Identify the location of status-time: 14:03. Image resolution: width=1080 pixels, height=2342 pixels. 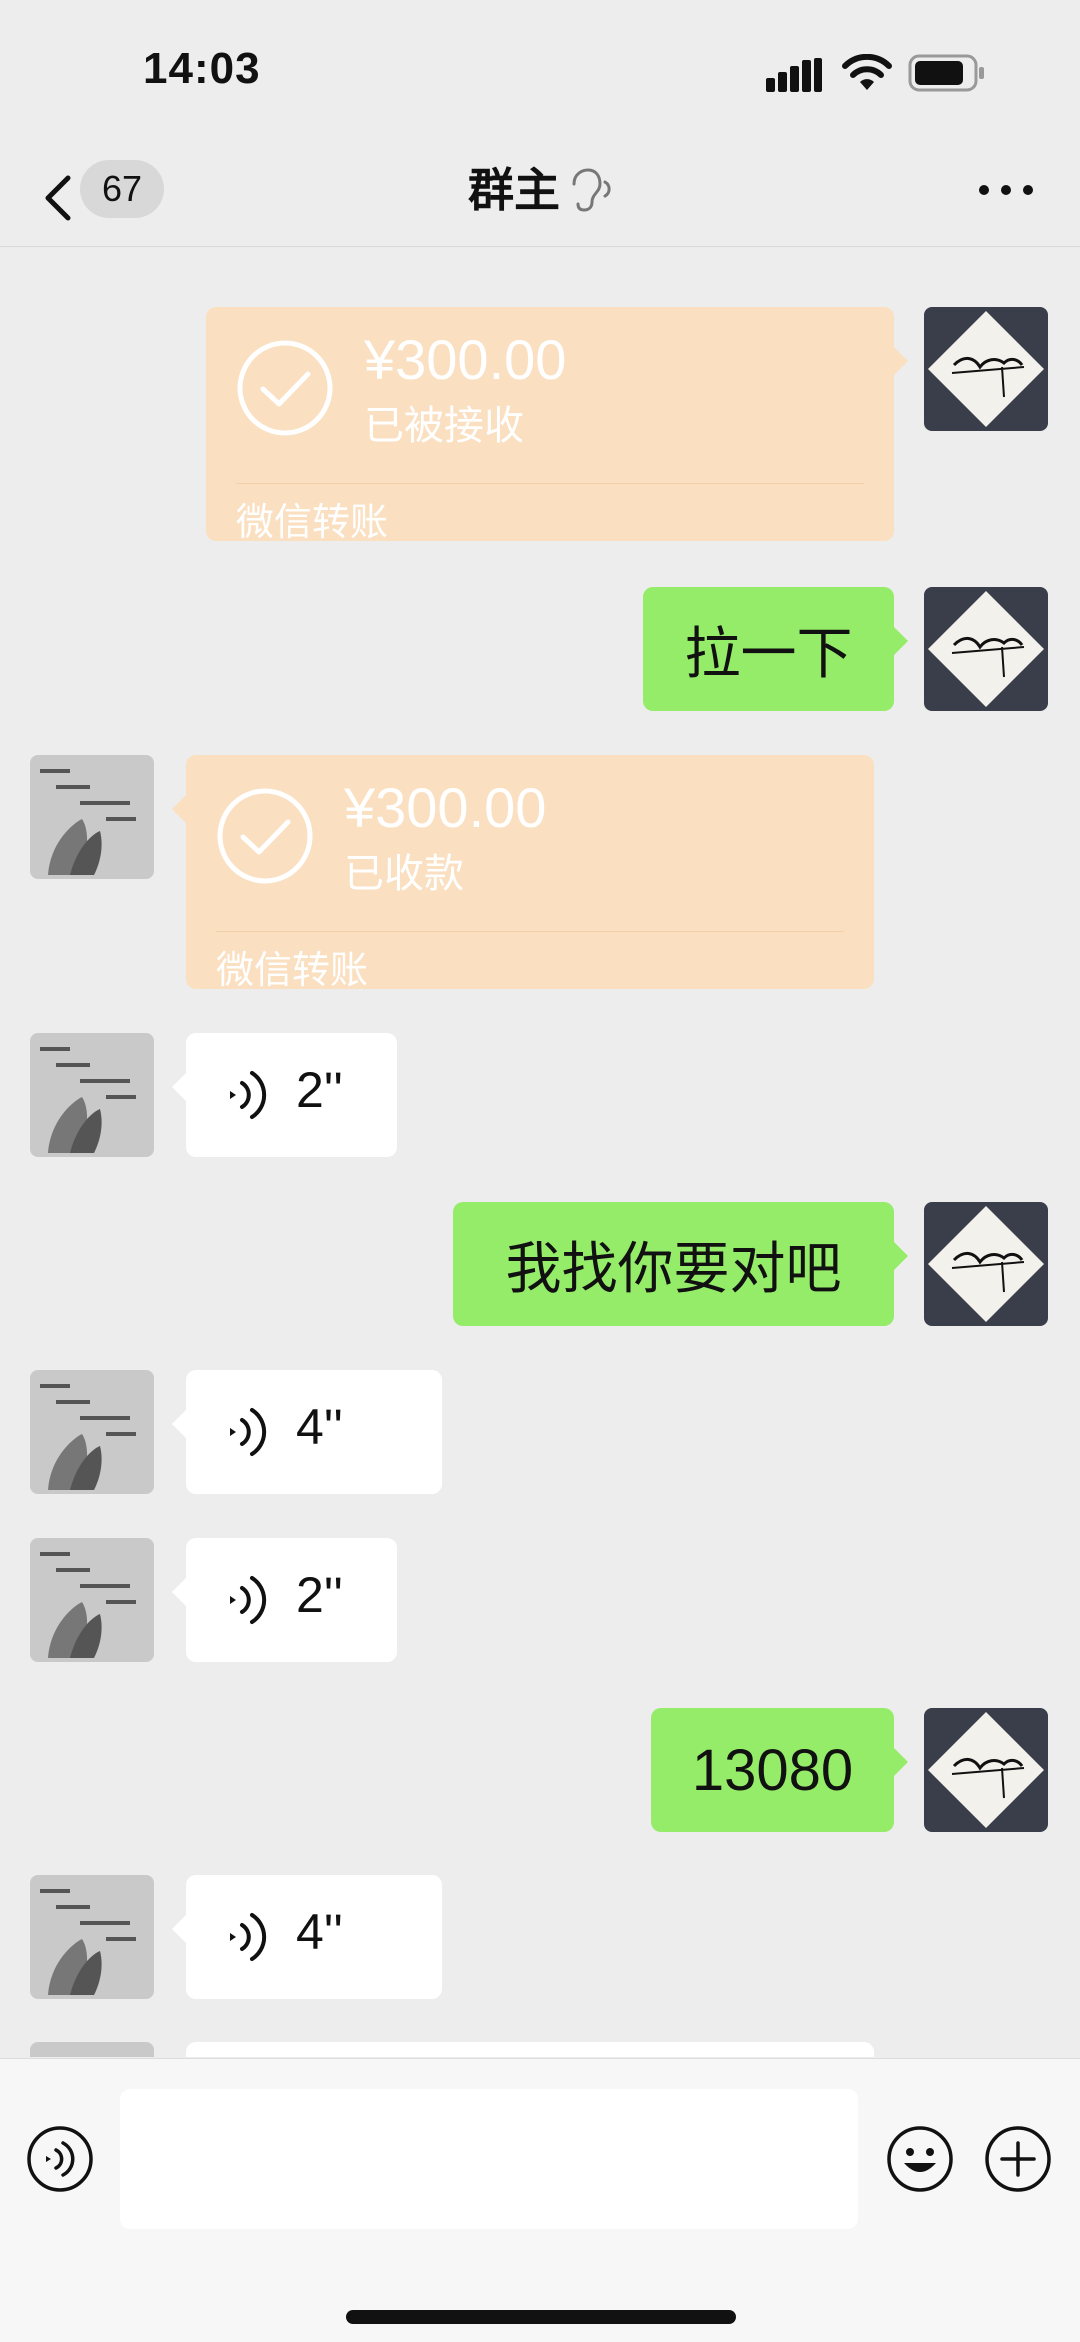
(202, 68).